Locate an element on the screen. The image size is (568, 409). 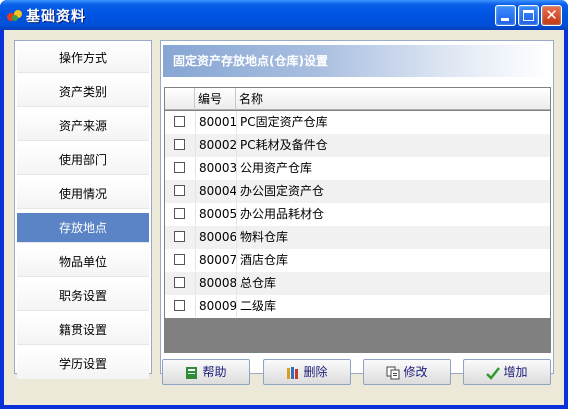
table-row: 80008 总仓库 is located at coordinates (357, 283).